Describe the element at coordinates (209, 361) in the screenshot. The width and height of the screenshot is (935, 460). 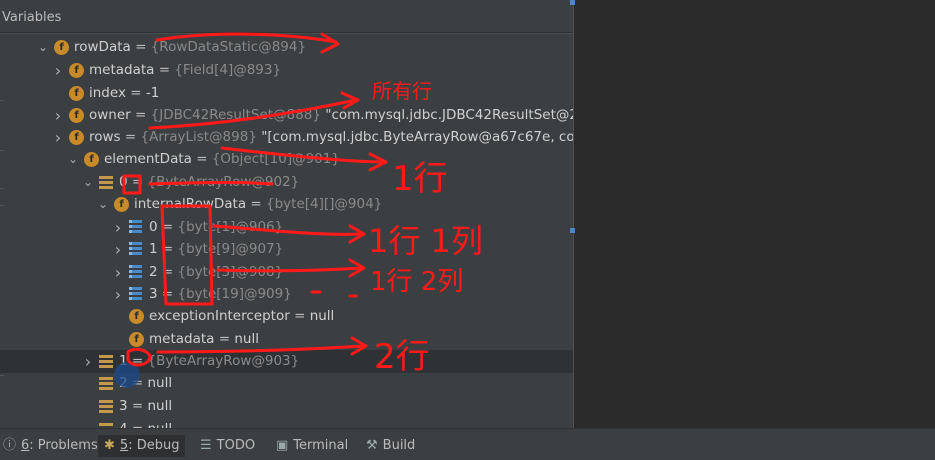
I see `tree-row-text: 1 = {ByteArrayRow@903}` at that location.